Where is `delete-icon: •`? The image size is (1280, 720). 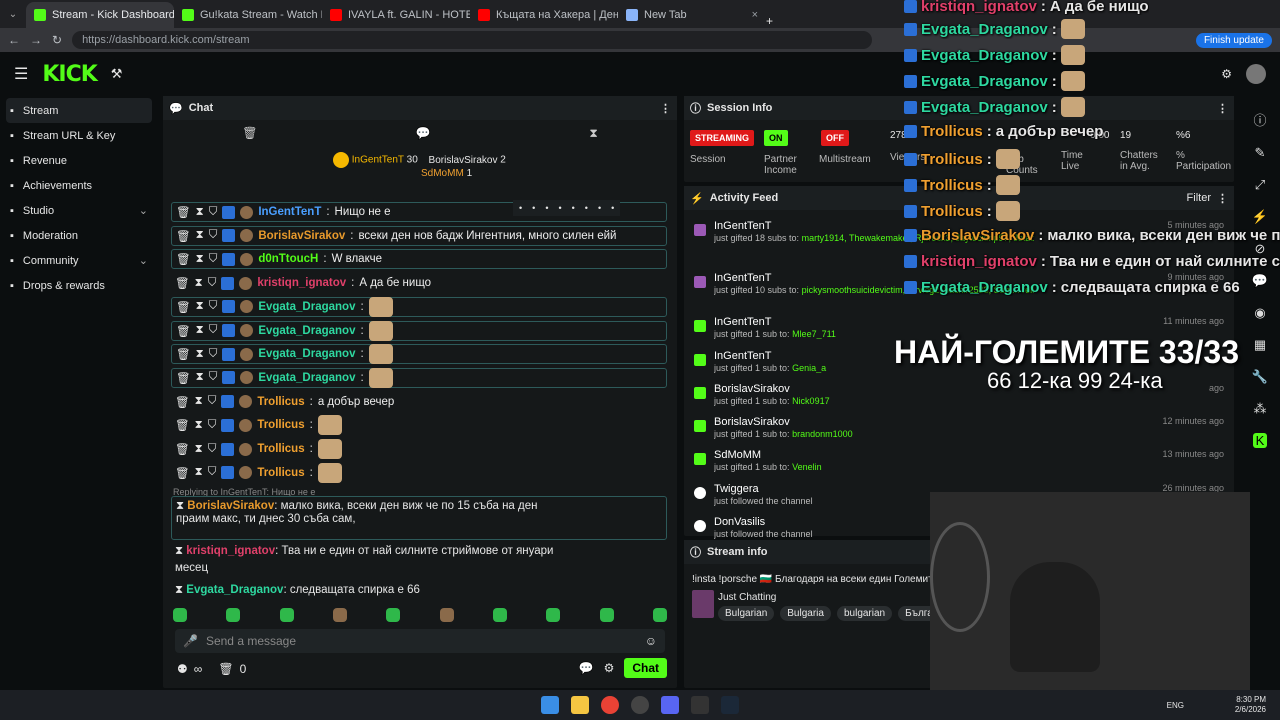 delete-icon: • is located at coordinates (612, 208).